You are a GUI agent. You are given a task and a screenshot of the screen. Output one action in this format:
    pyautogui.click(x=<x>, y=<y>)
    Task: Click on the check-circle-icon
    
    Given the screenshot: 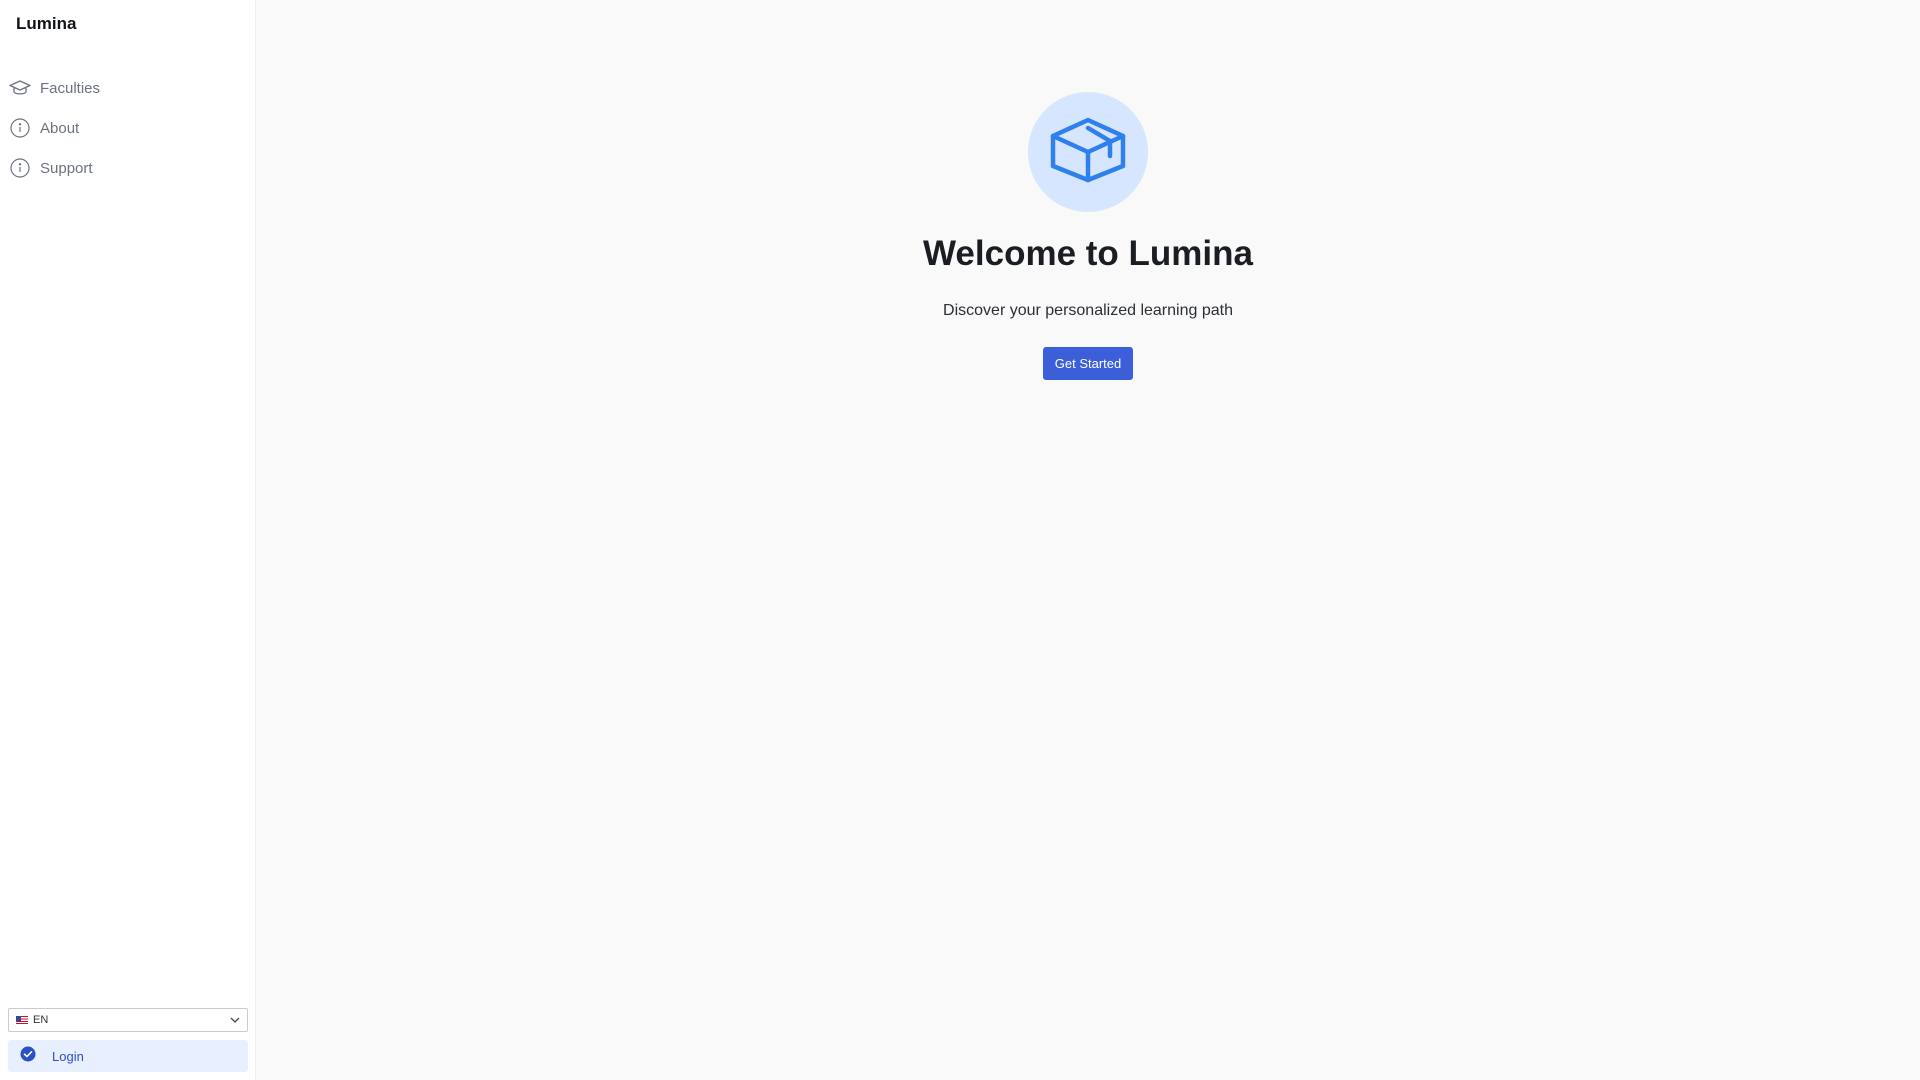 What is the action you would take?
    pyautogui.click(x=28, y=1056)
    